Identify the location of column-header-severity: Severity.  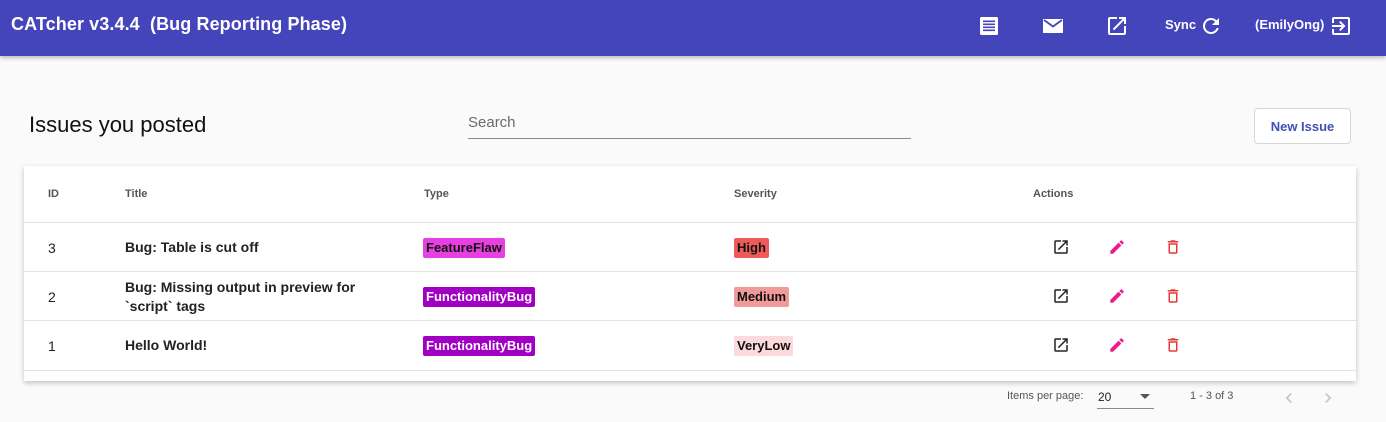
(755, 194).